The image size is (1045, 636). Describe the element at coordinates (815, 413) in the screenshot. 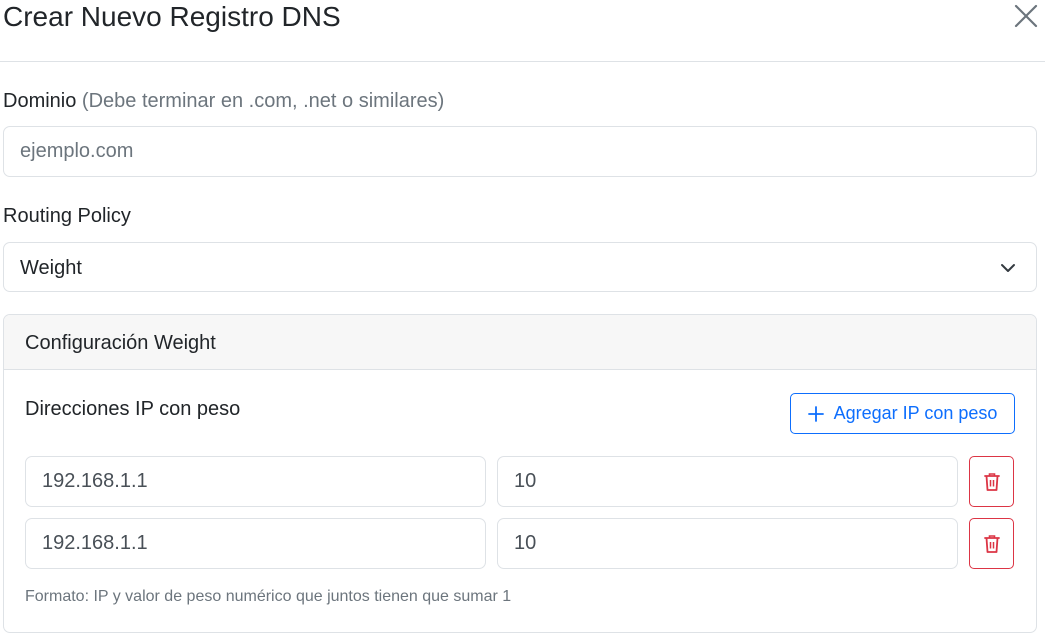

I see `plus-icon` at that location.